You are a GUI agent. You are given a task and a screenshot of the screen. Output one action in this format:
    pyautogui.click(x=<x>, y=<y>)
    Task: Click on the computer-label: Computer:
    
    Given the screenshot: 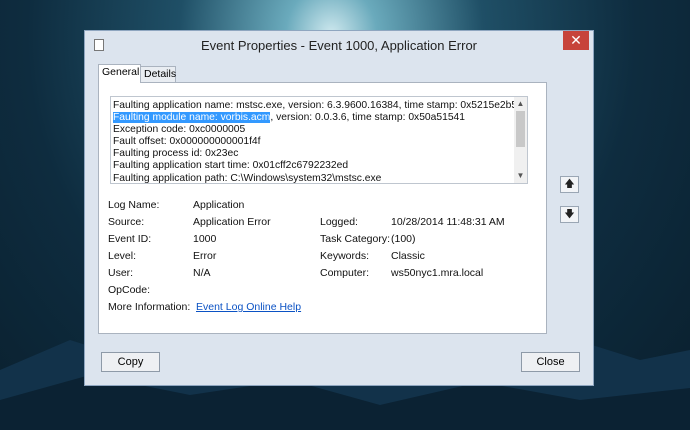 What is the action you would take?
    pyautogui.click(x=345, y=273)
    